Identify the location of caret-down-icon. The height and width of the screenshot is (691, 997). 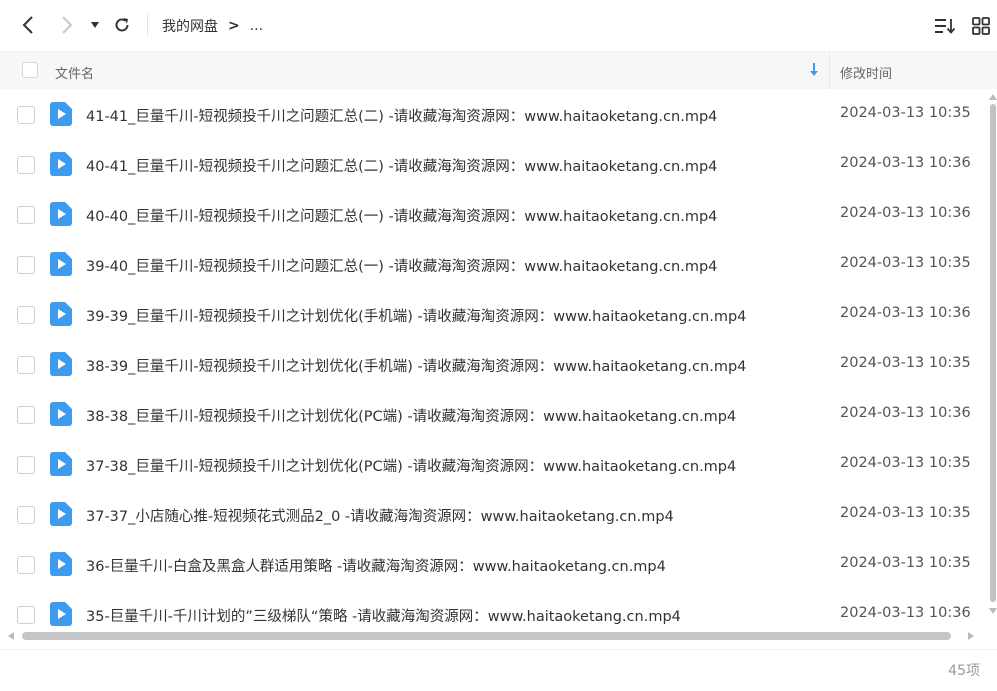
(95, 25).